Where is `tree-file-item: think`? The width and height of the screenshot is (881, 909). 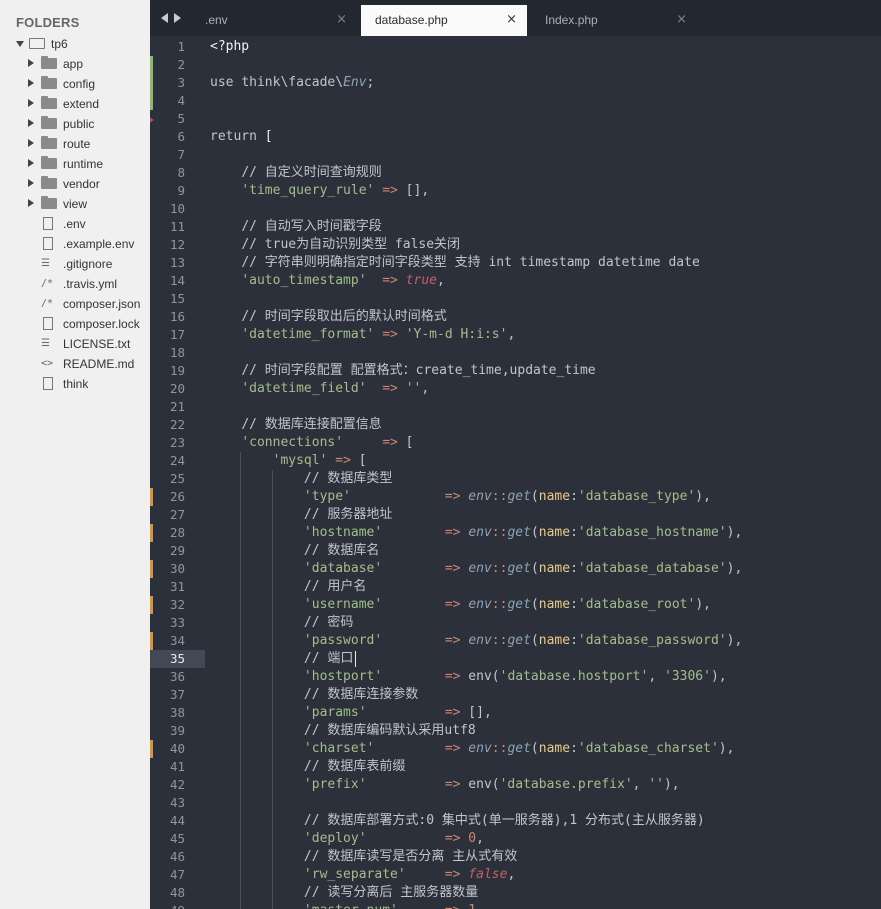
tree-file-item: think is located at coordinates (75, 384).